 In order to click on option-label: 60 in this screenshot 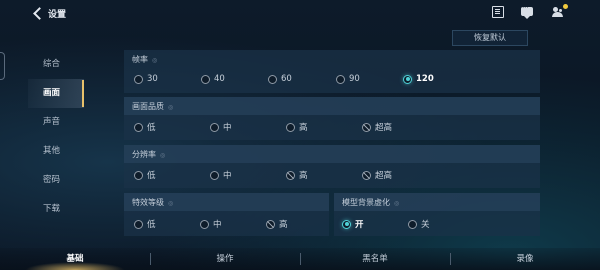, I will do `click(286, 79)`.